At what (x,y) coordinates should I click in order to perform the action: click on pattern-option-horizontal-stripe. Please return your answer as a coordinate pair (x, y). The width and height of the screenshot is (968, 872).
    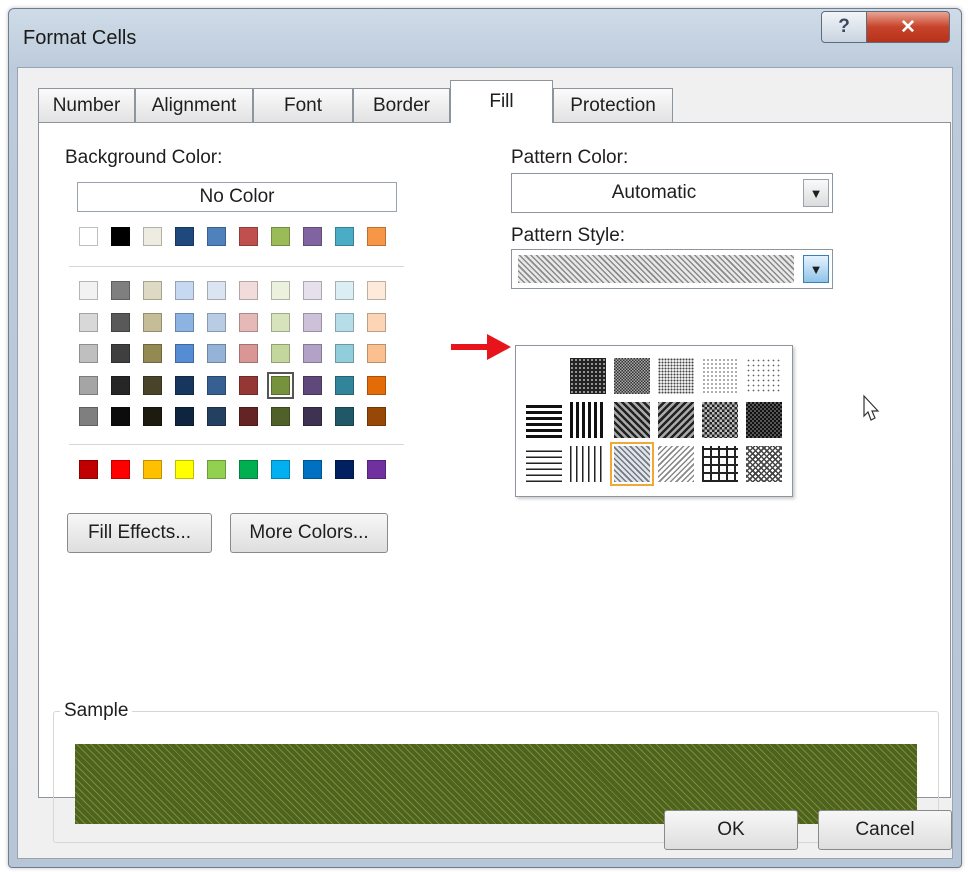
    Looking at the image, I should click on (544, 420).